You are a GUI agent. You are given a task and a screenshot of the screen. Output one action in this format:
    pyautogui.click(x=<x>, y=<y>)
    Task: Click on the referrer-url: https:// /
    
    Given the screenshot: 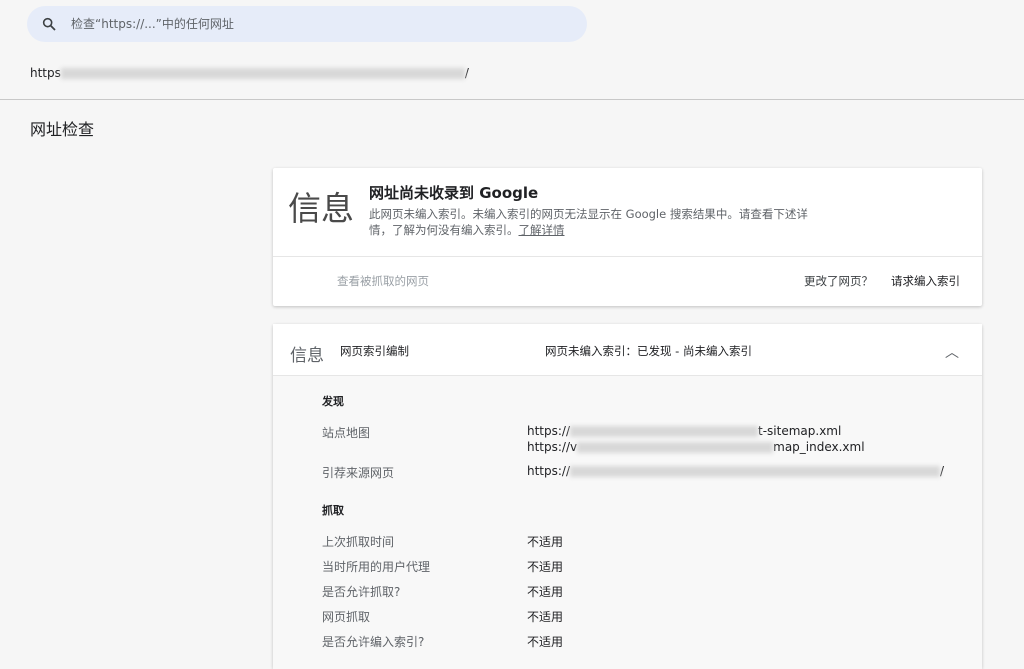 What is the action you would take?
    pyautogui.click(x=735, y=471)
    